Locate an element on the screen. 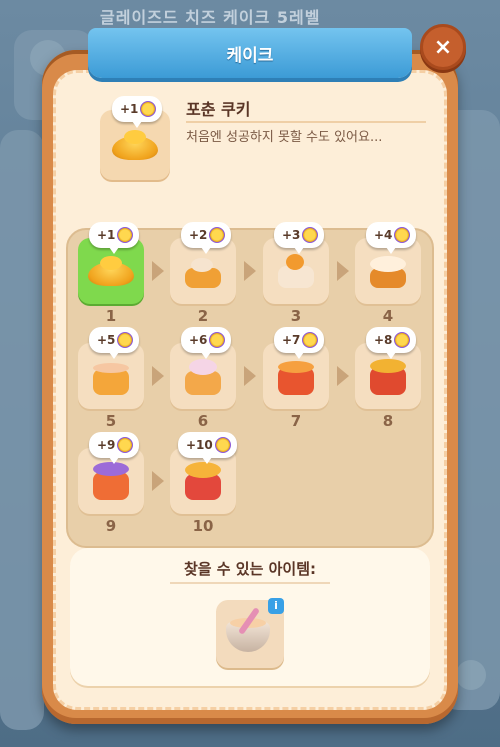 The height and width of the screenshot is (747, 500). cake-level-5-icon is located at coordinates (111, 376).